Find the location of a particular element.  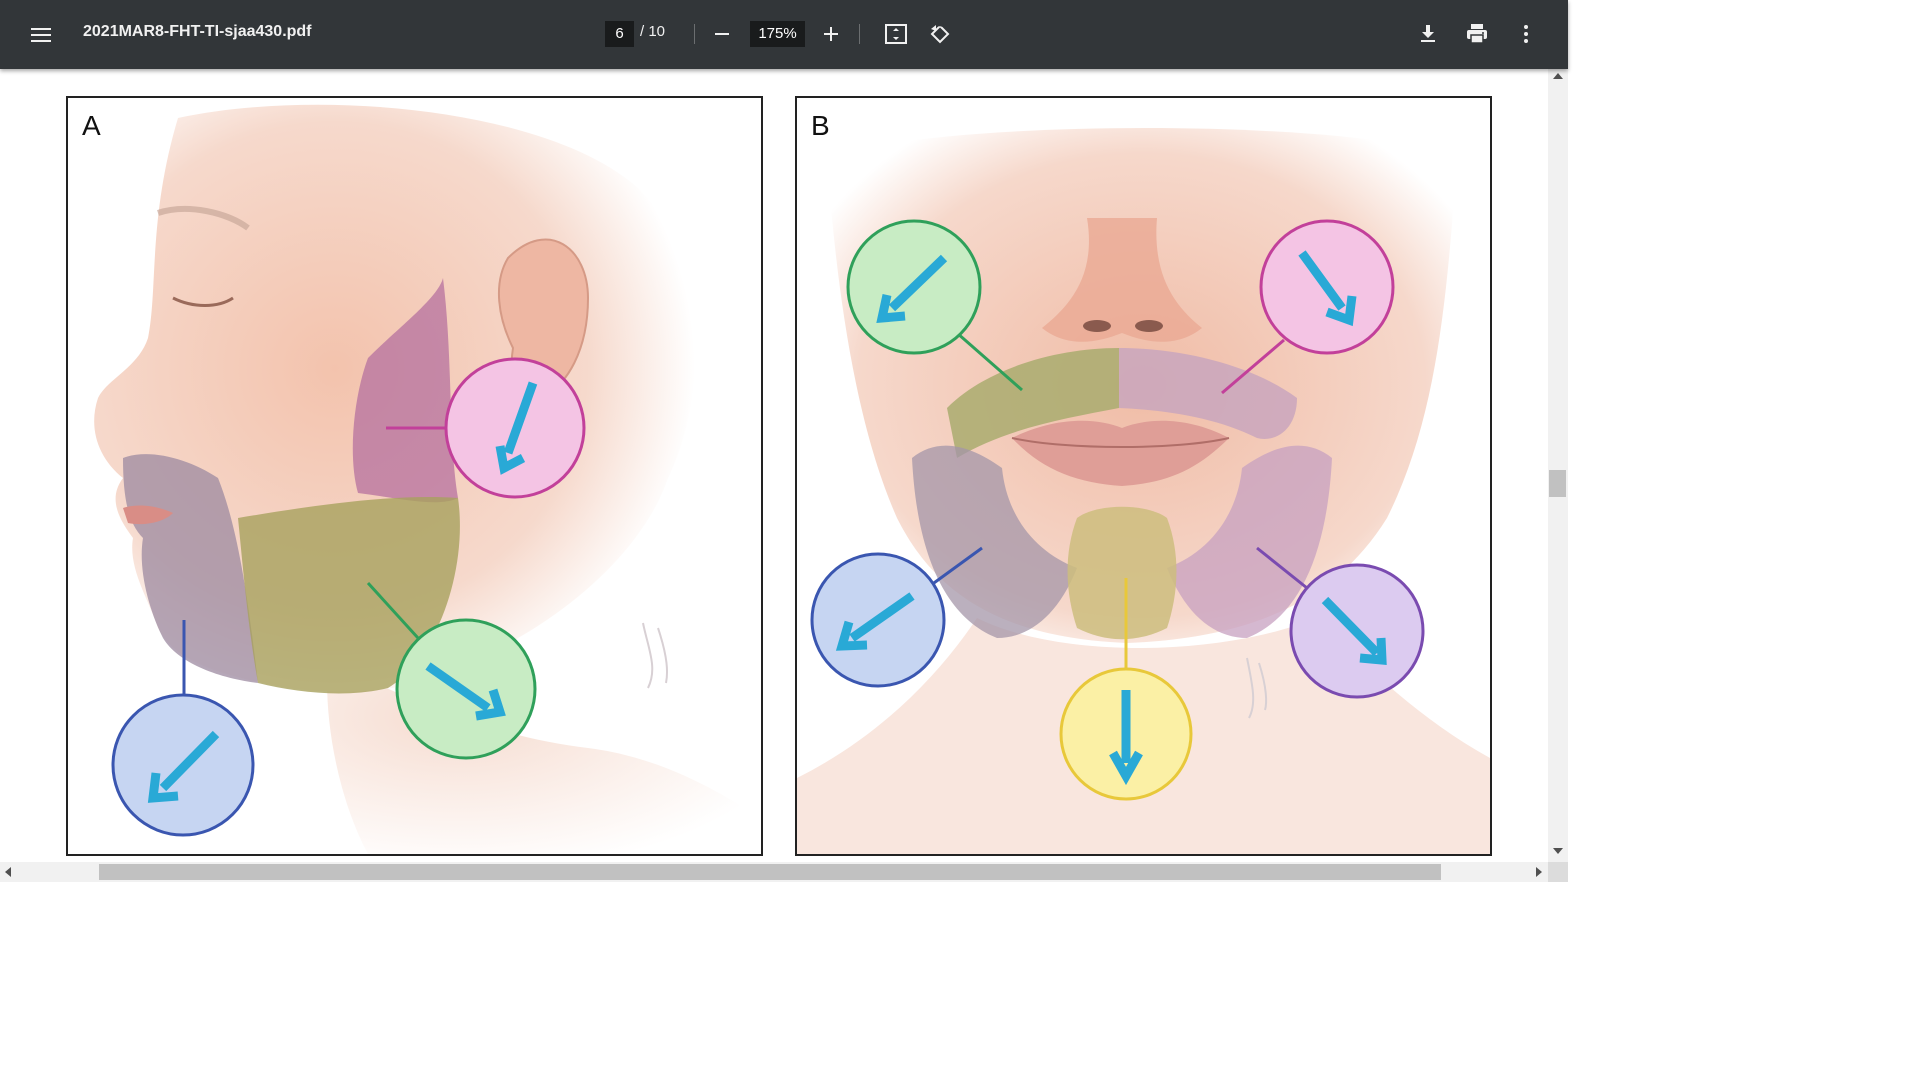

page-number-input: 6 is located at coordinates (619, 34).